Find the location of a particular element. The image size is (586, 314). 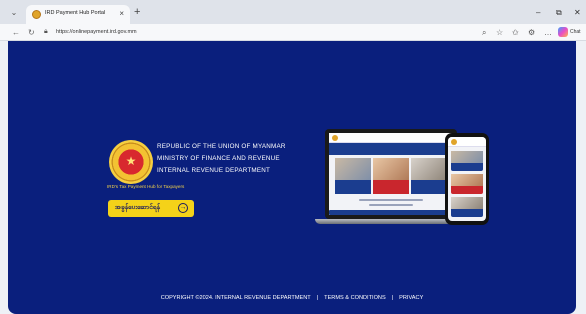

laptop-display is located at coordinates (391, 174).